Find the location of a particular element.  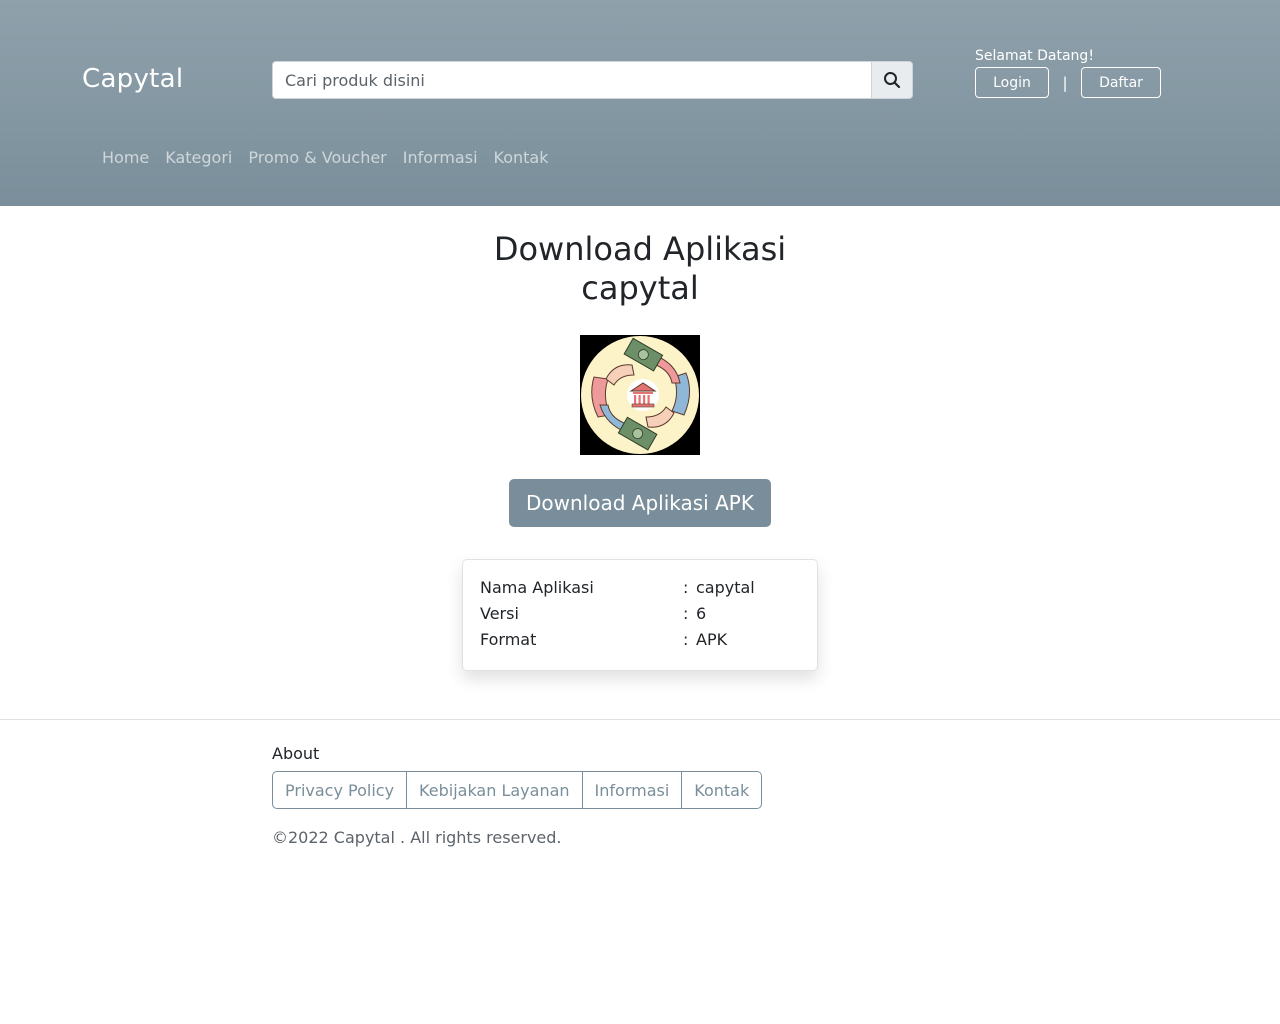

brand-logo: Capytal is located at coordinates (132, 79).